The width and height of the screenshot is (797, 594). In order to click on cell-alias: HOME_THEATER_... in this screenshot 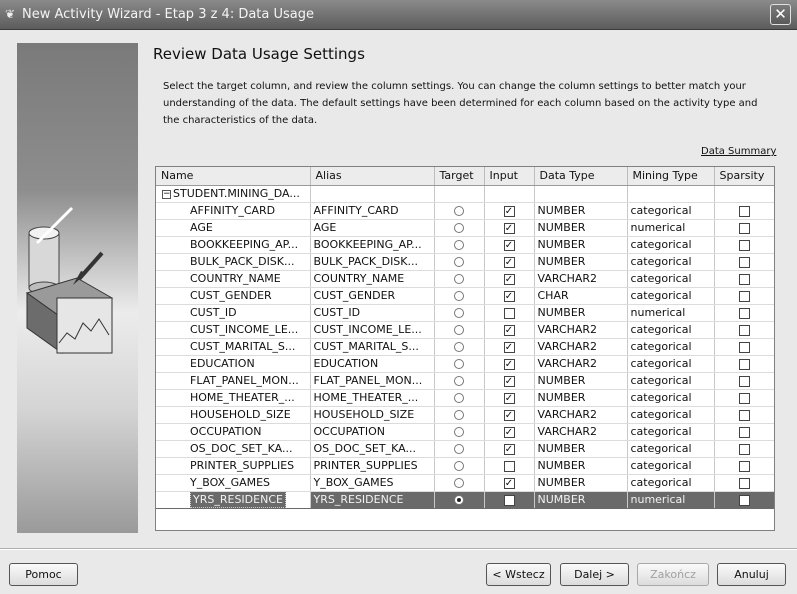, I will do `click(372, 398)`.